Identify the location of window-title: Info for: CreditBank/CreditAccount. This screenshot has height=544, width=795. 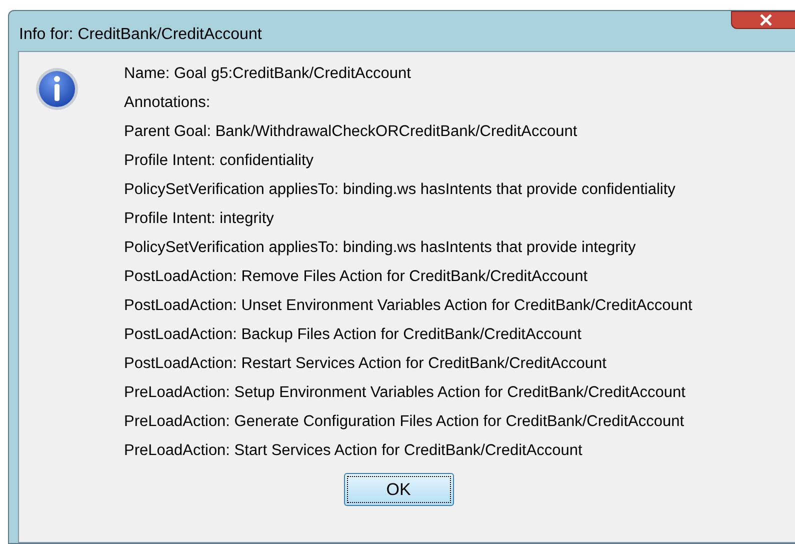
(140, 35).